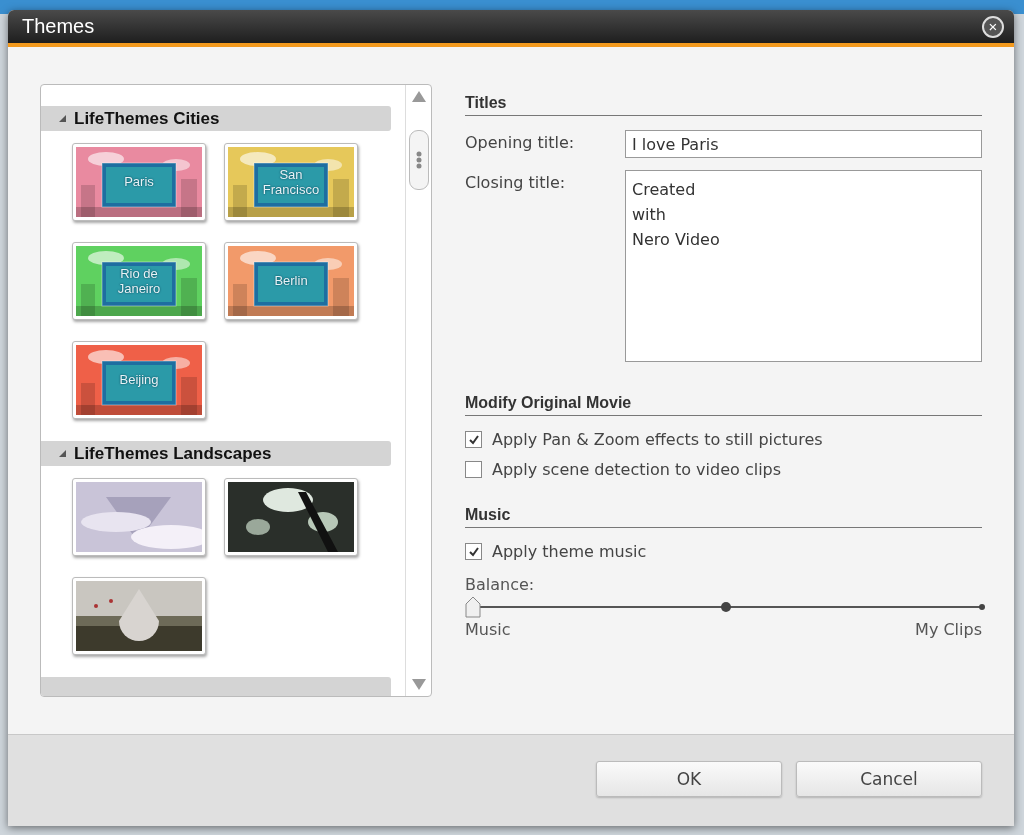  Describe the element at coordinates (216, 454) in the screenshot. I see `group-header: LifeThemes Landscapes` at that location.